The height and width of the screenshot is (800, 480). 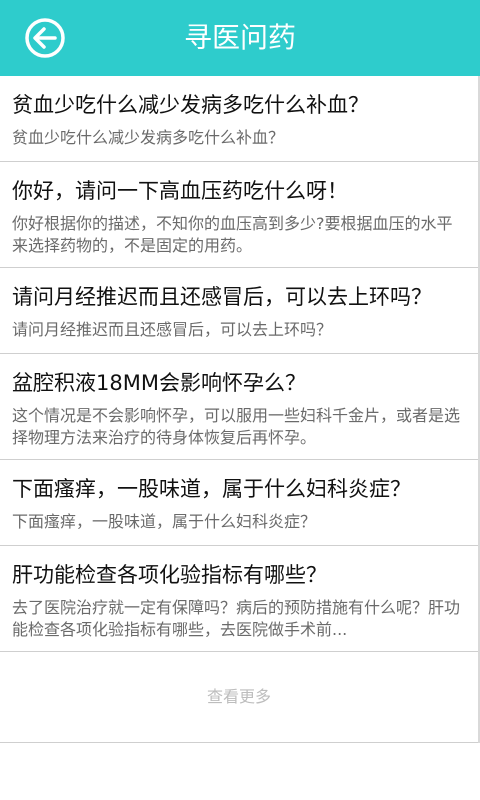 I want to click on question-title: 你好，请问一下高血压药吃什么呀！, so click(x=180, y=191).